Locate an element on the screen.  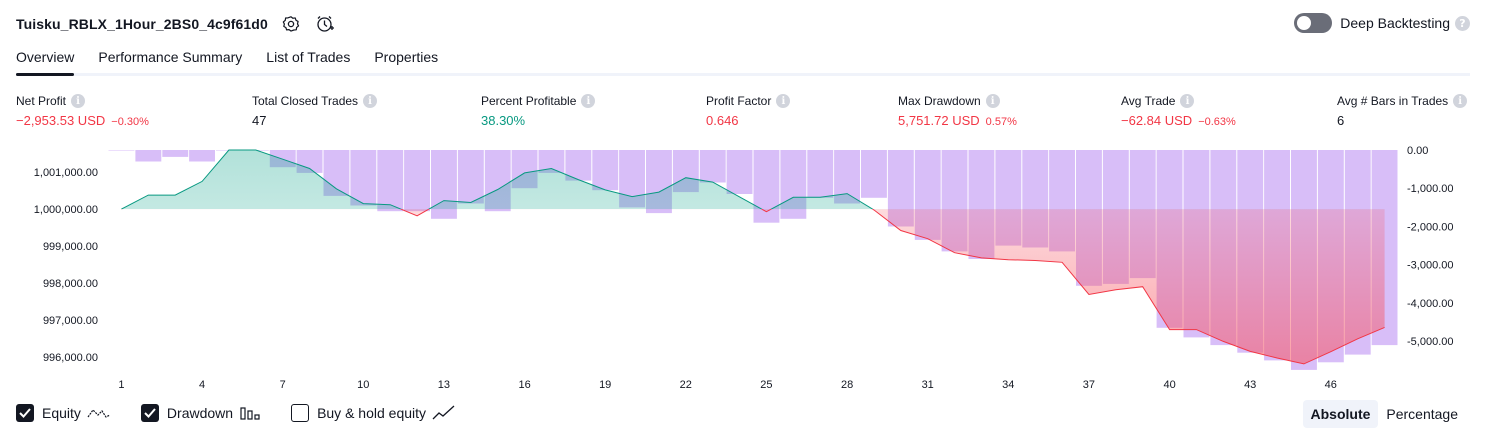
x-axis-tick-label: 34 is located at coordinates (1008, 385).